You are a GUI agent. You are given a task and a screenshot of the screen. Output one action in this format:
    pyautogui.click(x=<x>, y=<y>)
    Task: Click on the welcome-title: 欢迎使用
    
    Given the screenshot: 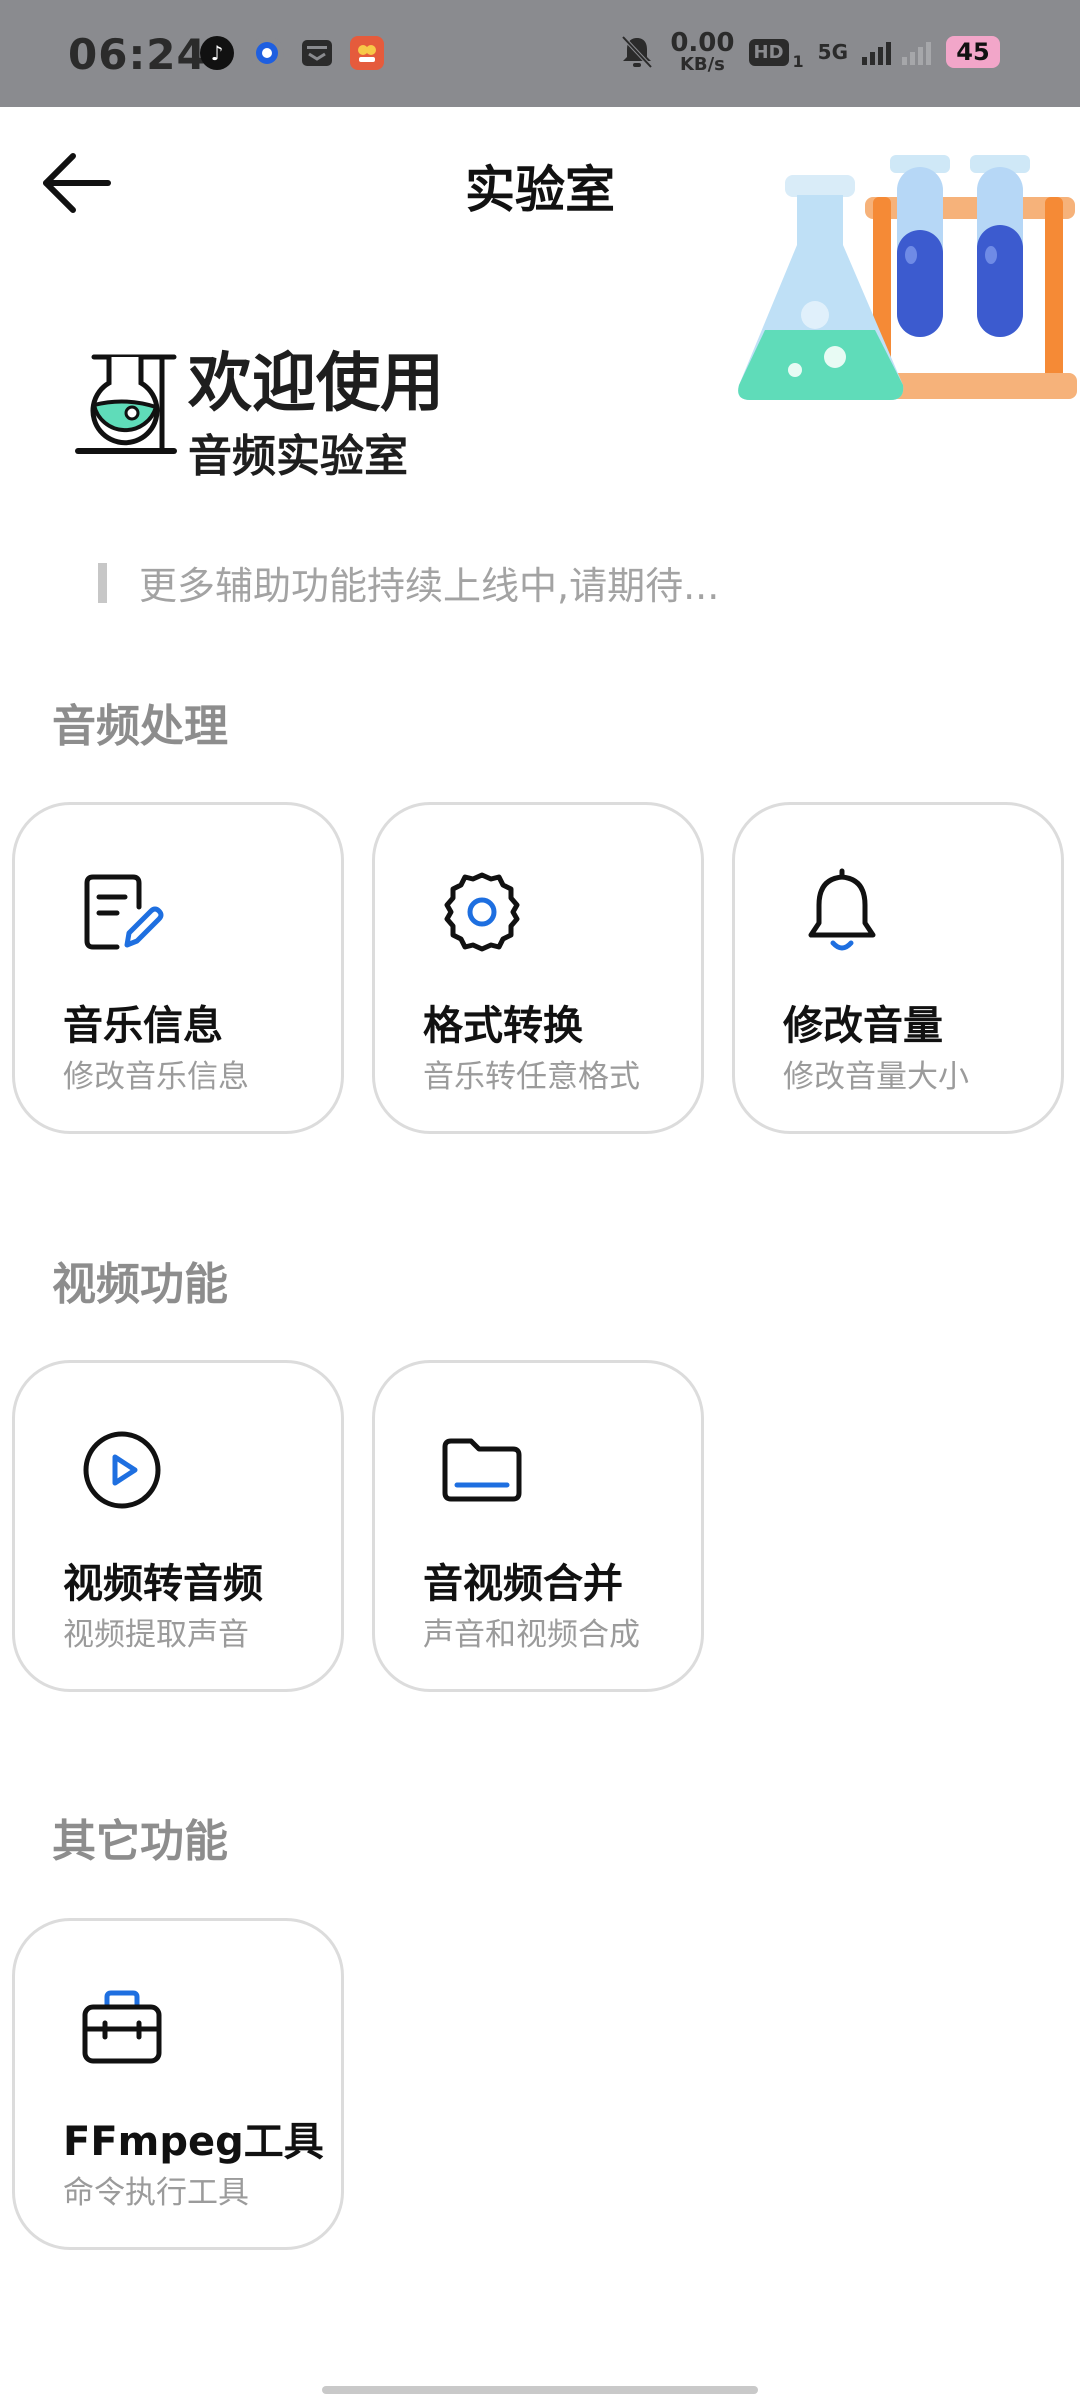 What is the action you would take?
    pyautogui.click(x=316, y=384)
    